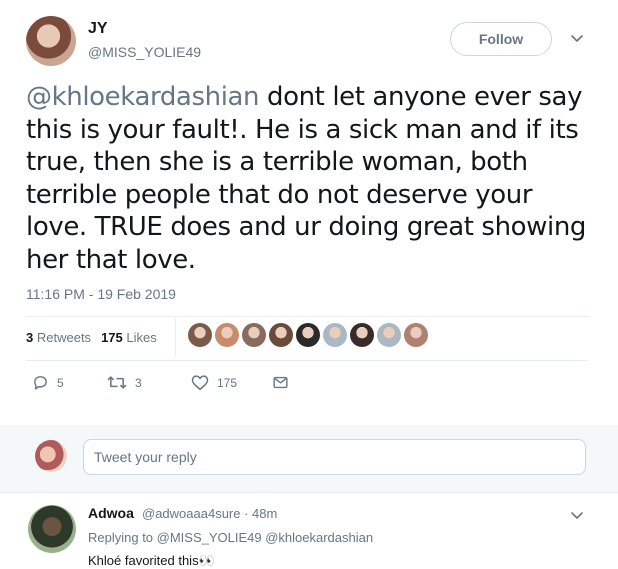  Describe the element at coordinates (101, 294) in the screenshot. I see `timestamp: 11:16 PM - 19 Feb 2019` at that location.